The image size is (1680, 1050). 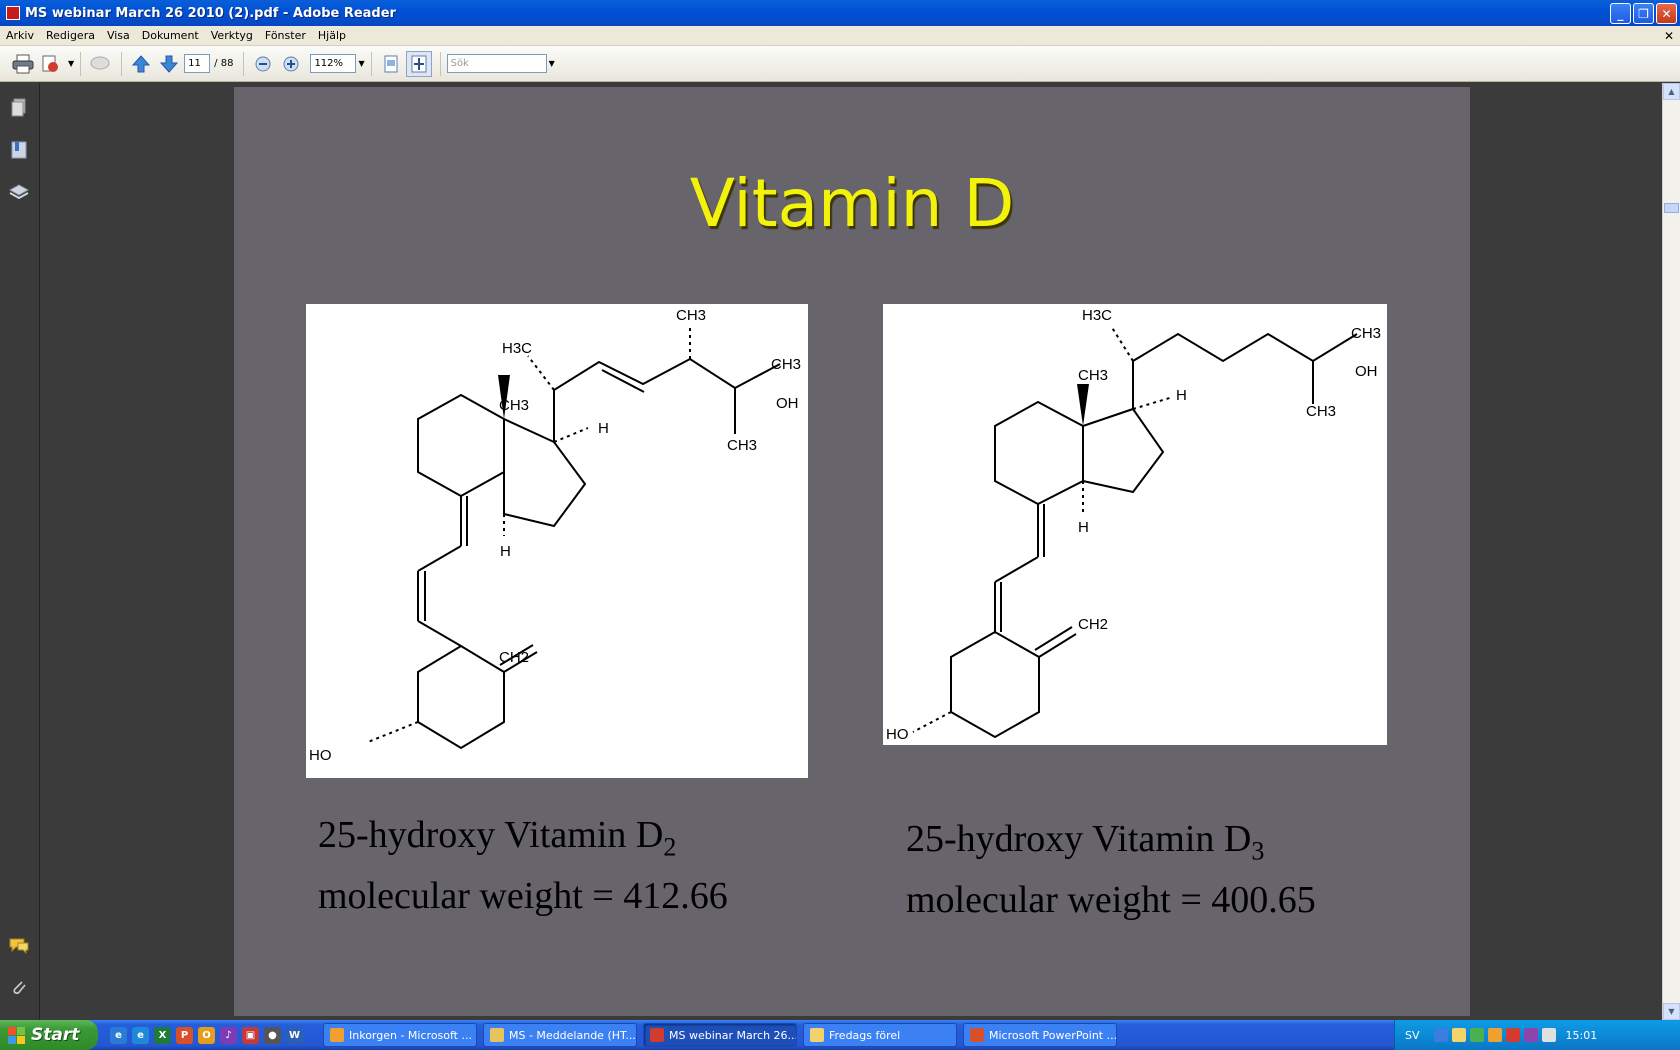 What do you see at coordinates (20, 35) in the screenshot?
I see `menu-arkiv: Arkiv` at bounding box center [20, 35].